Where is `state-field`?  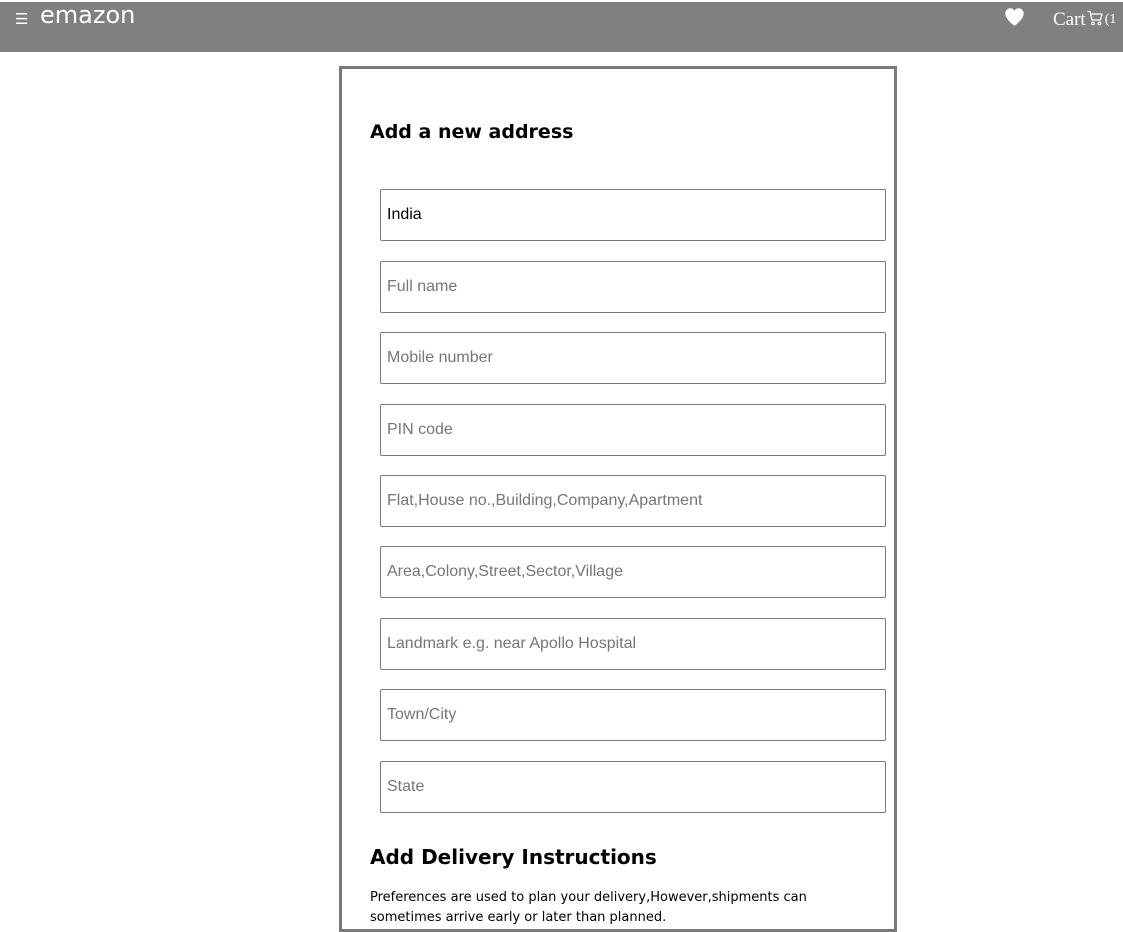 state-field is located at coordinates (633, 787).